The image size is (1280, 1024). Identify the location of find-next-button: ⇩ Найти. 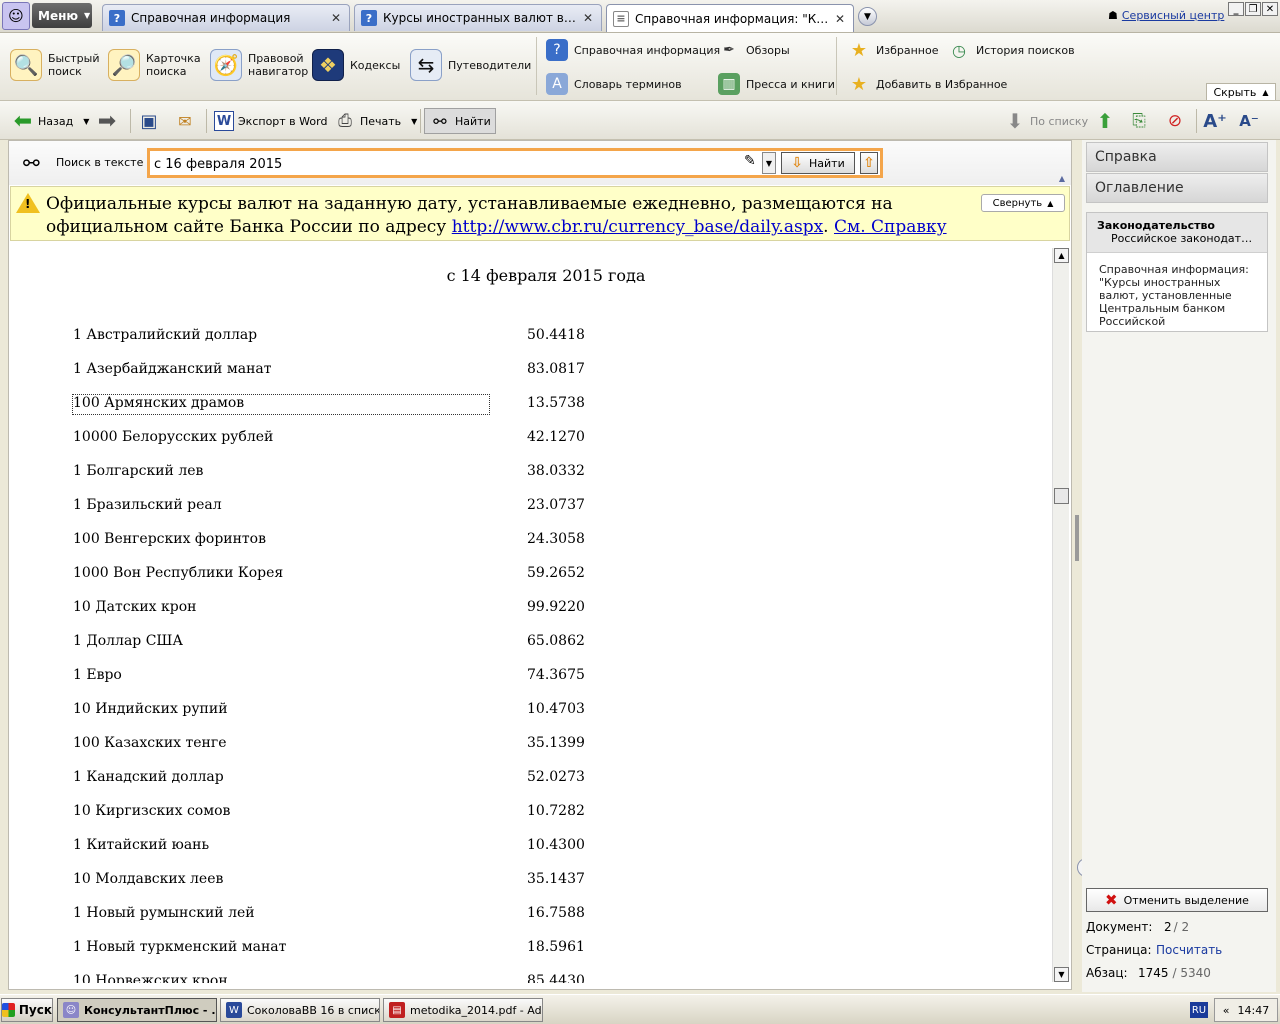
(818, 163).